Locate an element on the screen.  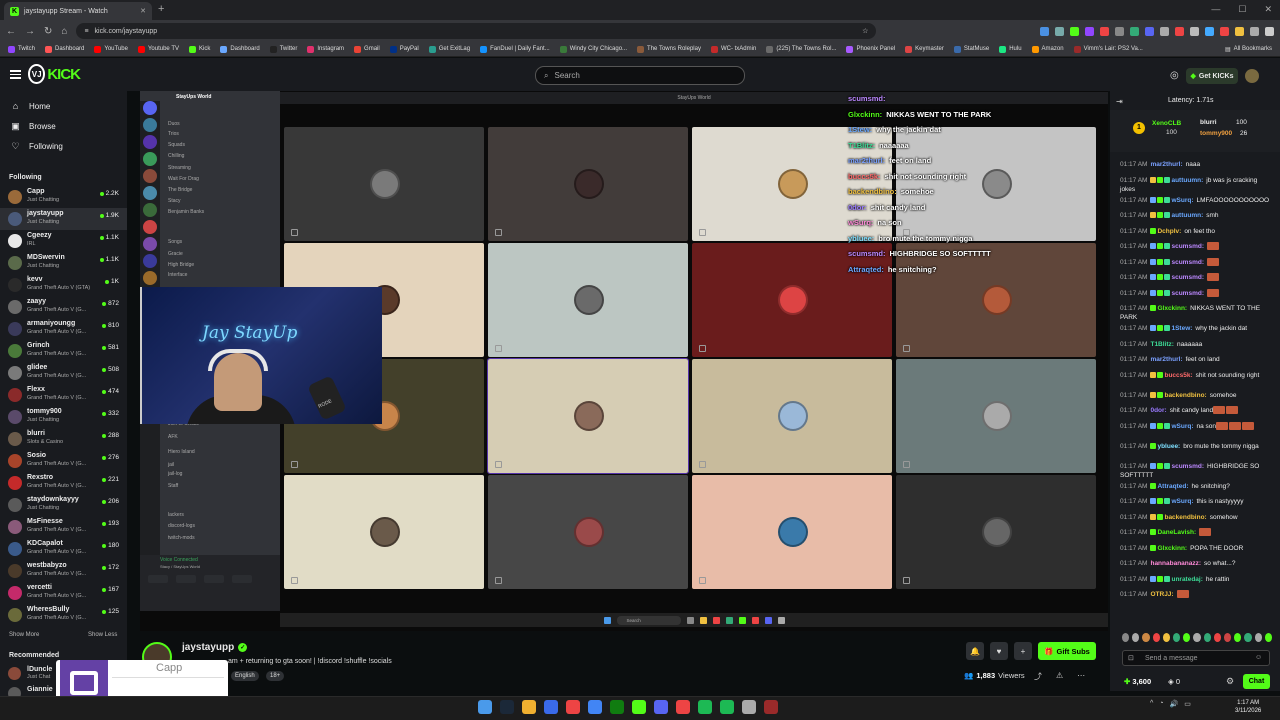
kick-logo: VJ KICK is located at coordinates (54, 74).